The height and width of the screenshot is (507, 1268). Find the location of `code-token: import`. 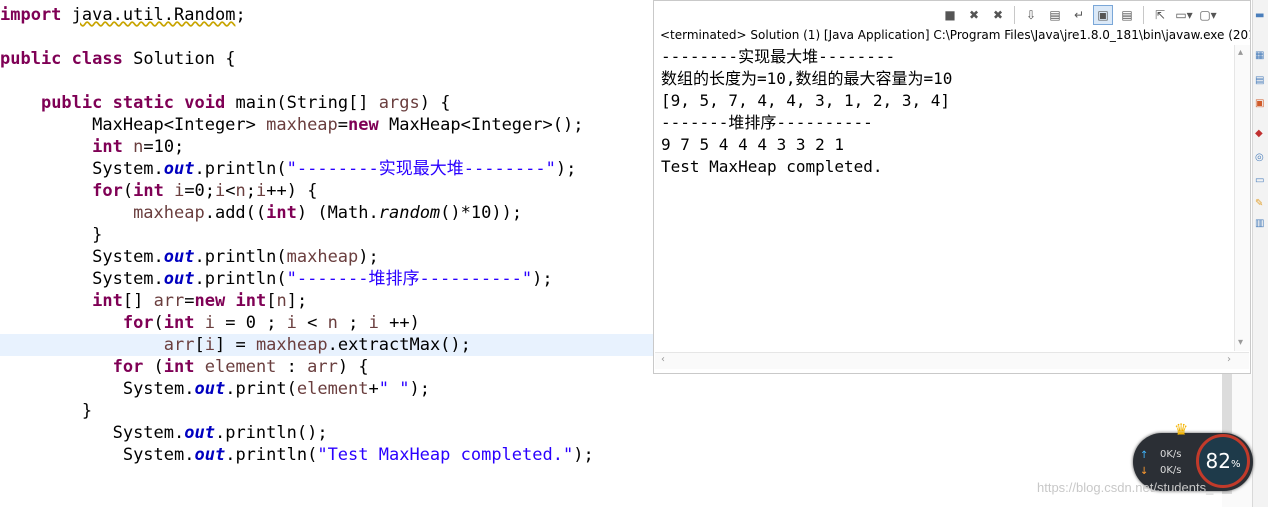

code-token: import is located at coordinates (31, 15).